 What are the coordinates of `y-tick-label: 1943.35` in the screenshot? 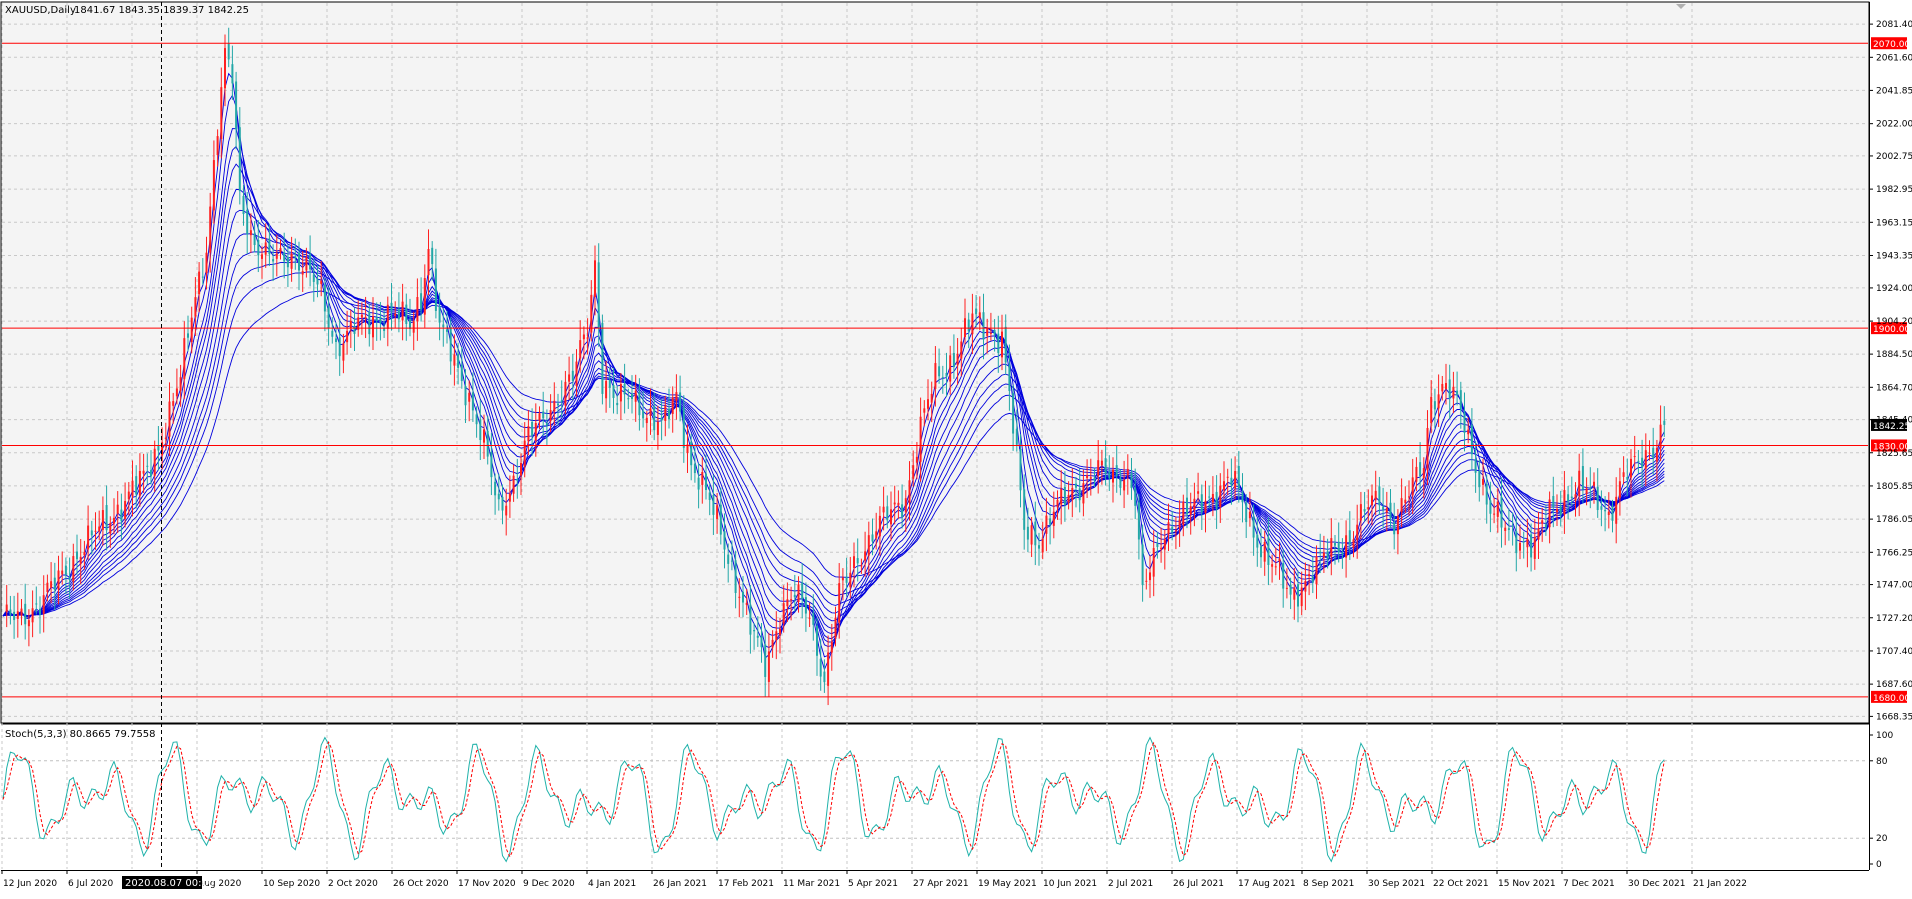 It's located at (1894, 256).